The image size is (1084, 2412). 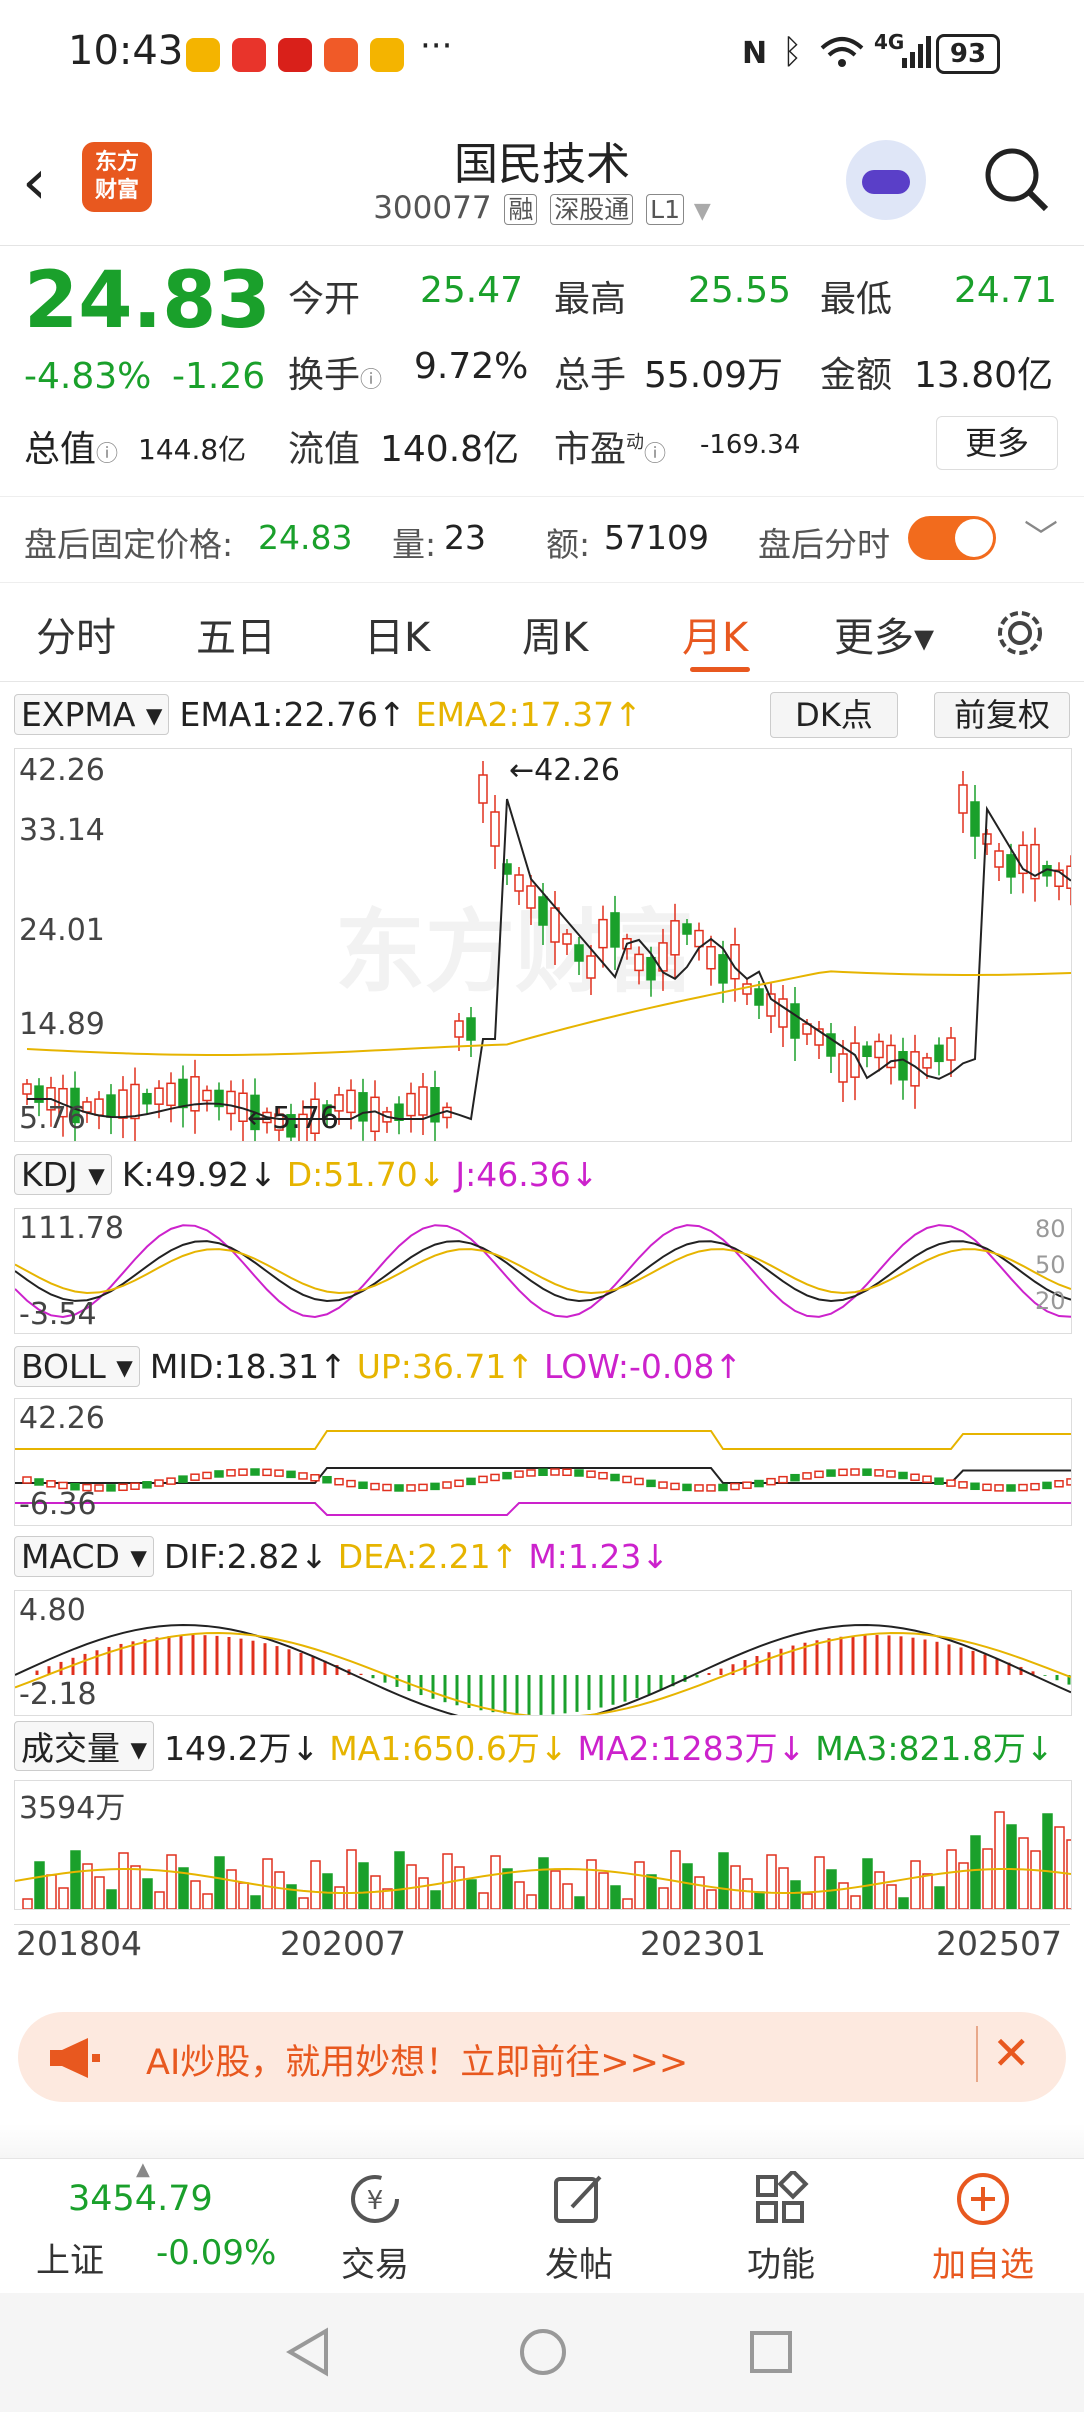 I want to click on volume-panel: 3594万, so click(x=543, y=1845).